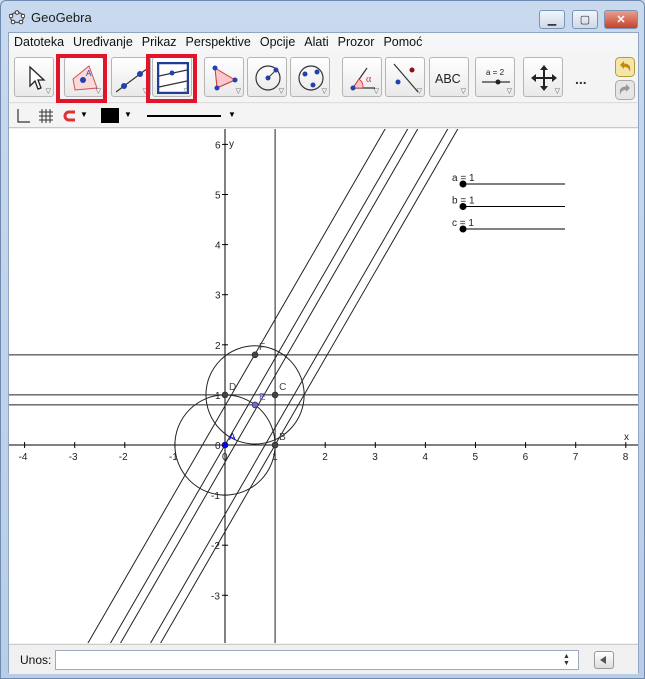 This screenshot has height=679, width=645. What do you see at coordinates (46, 116) in the screenshot?
I see `grid-icon` at bounding box center [46, 116].